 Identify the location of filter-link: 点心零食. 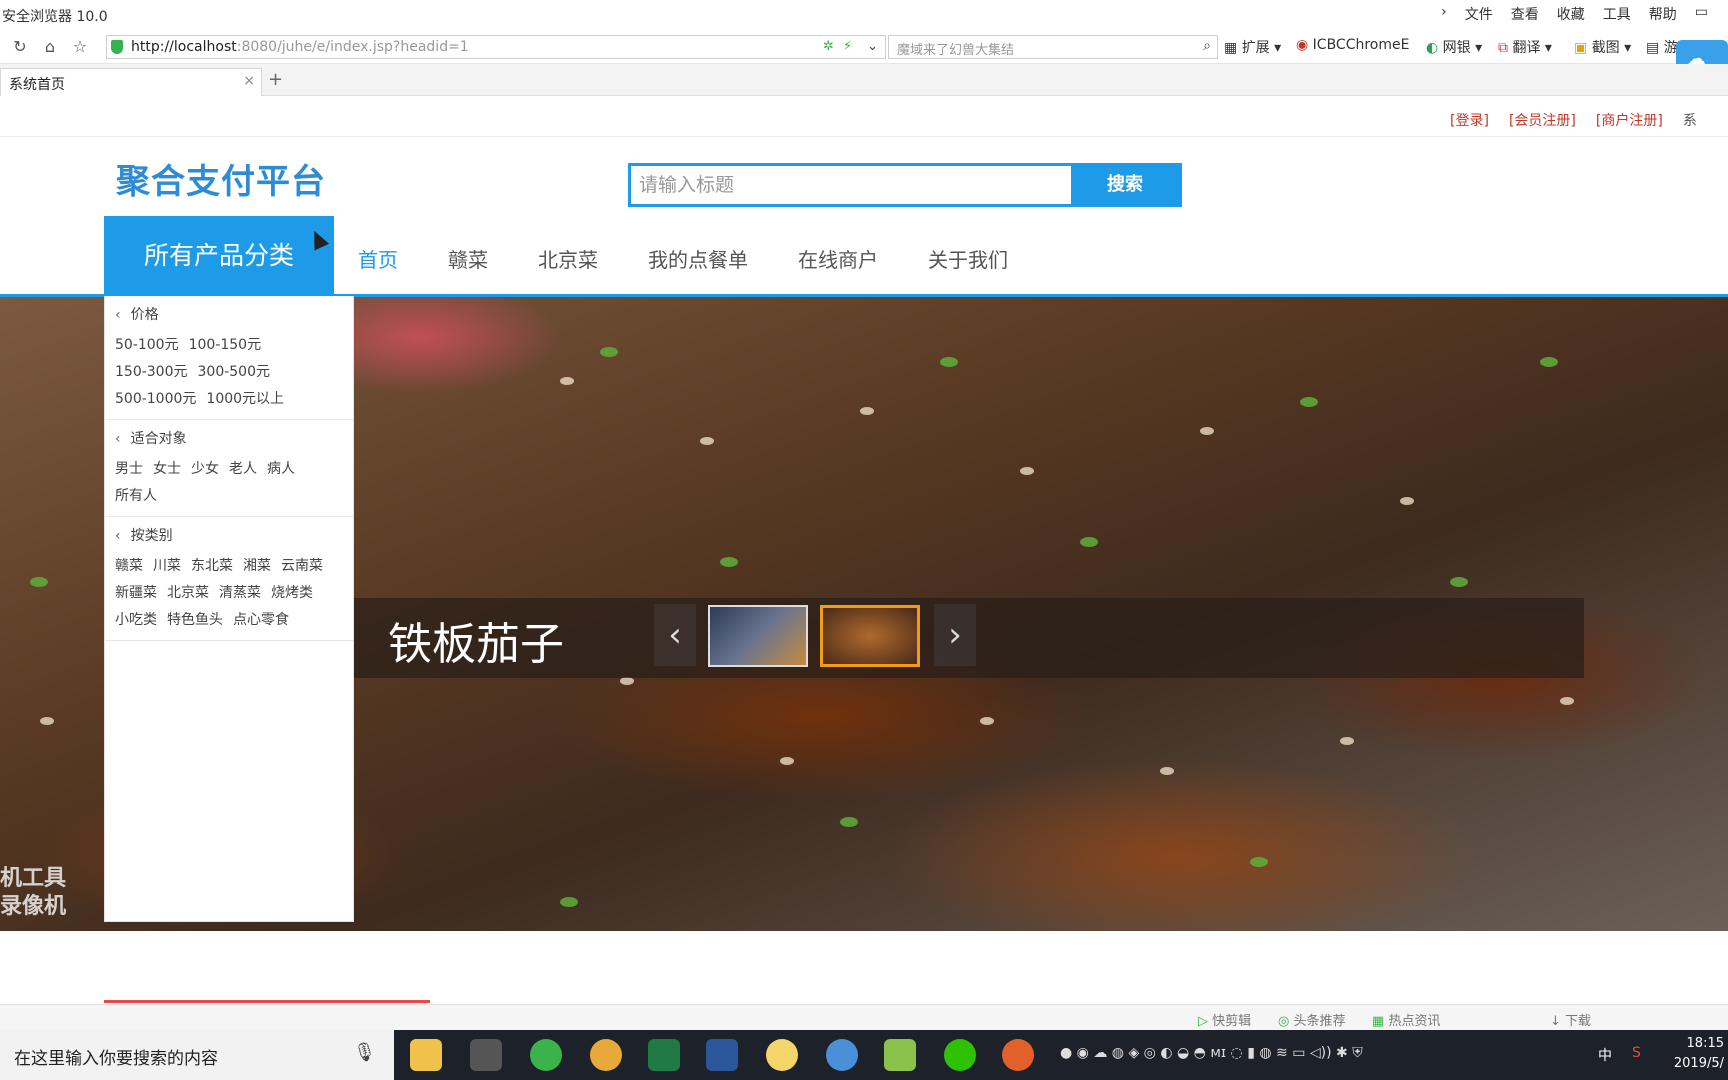
(261, 620).